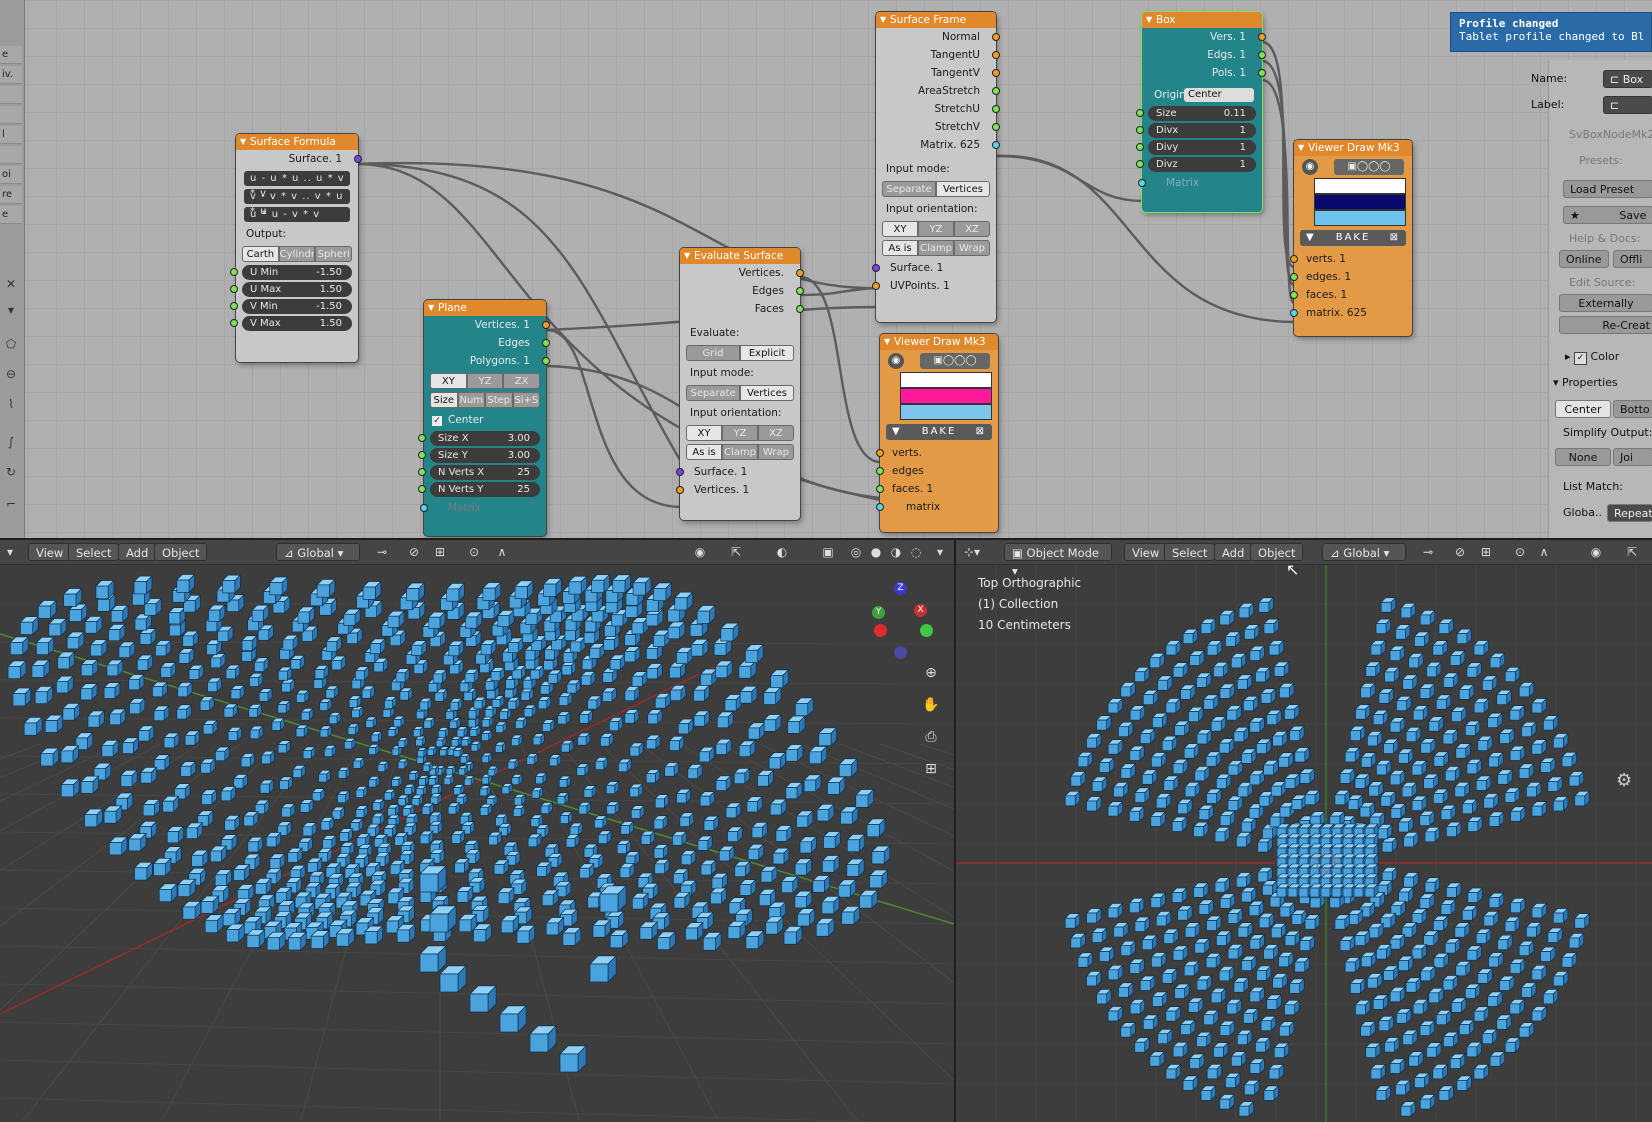 This screenshot has width=1652, height=1122. Describe the element at coordinates (297, 254) in the screenshot. I see `coord-button: Cylindr` at that location.